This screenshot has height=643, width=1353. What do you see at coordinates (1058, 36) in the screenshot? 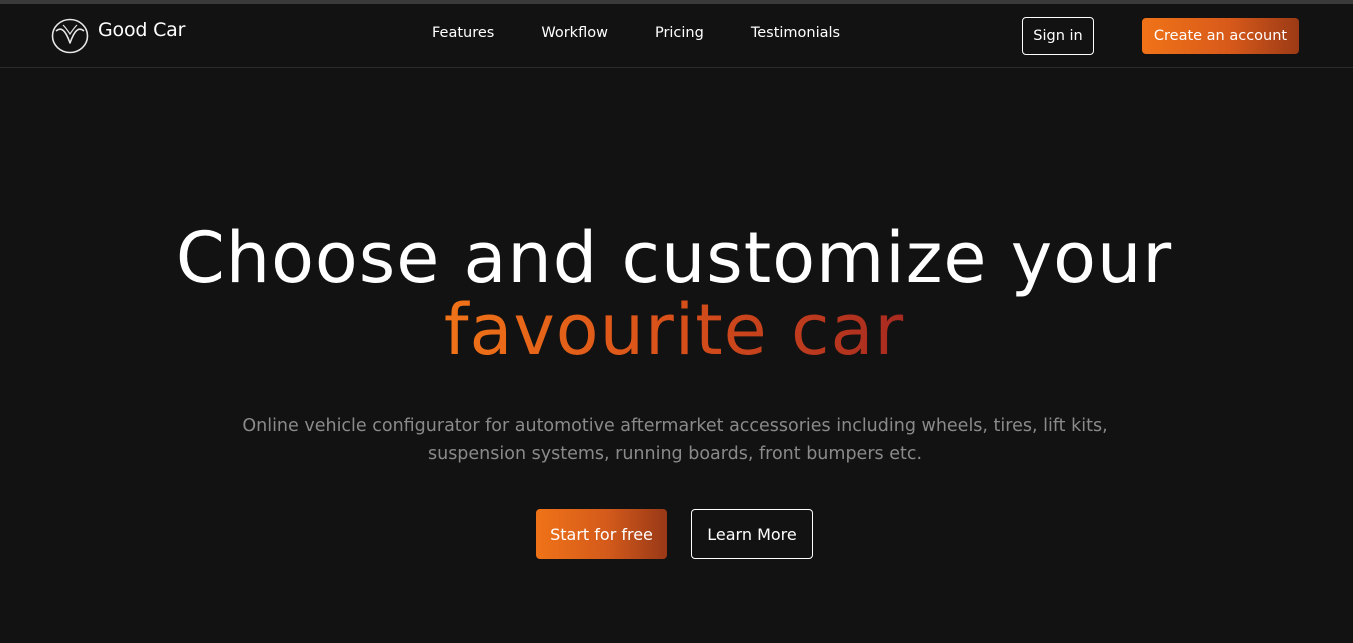
I see `sign-in-button: Sign in` at bounding box center [1058, 36].